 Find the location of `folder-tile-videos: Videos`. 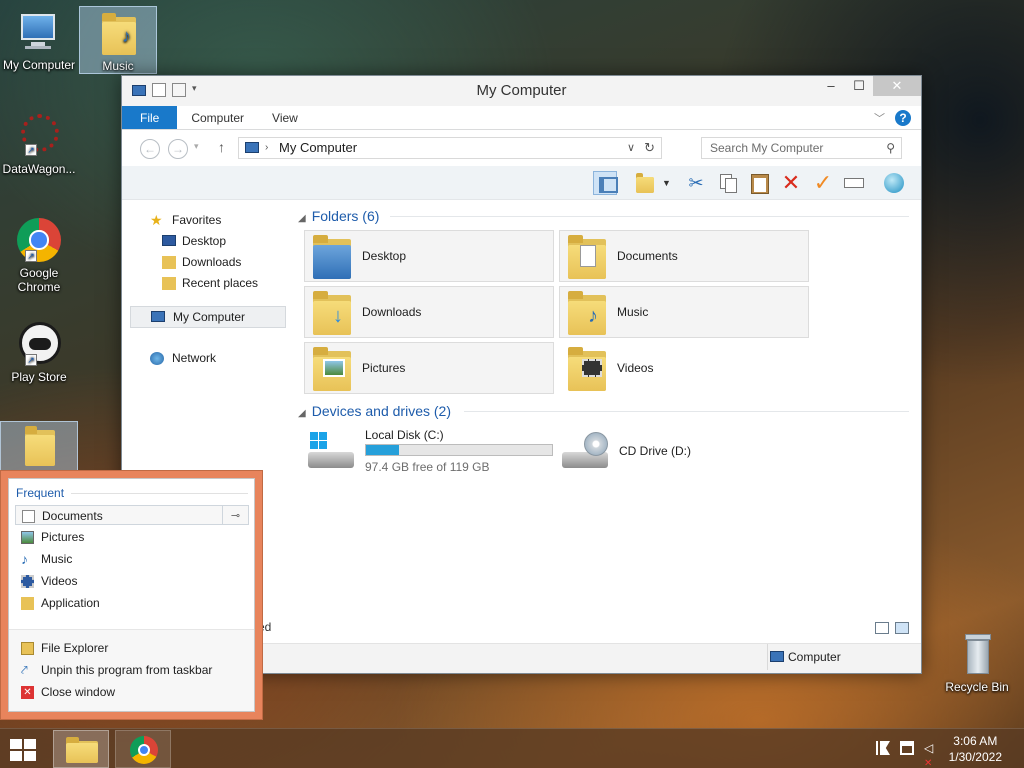

folder-tile-videos: Videos is located at coordinates (684, 368).